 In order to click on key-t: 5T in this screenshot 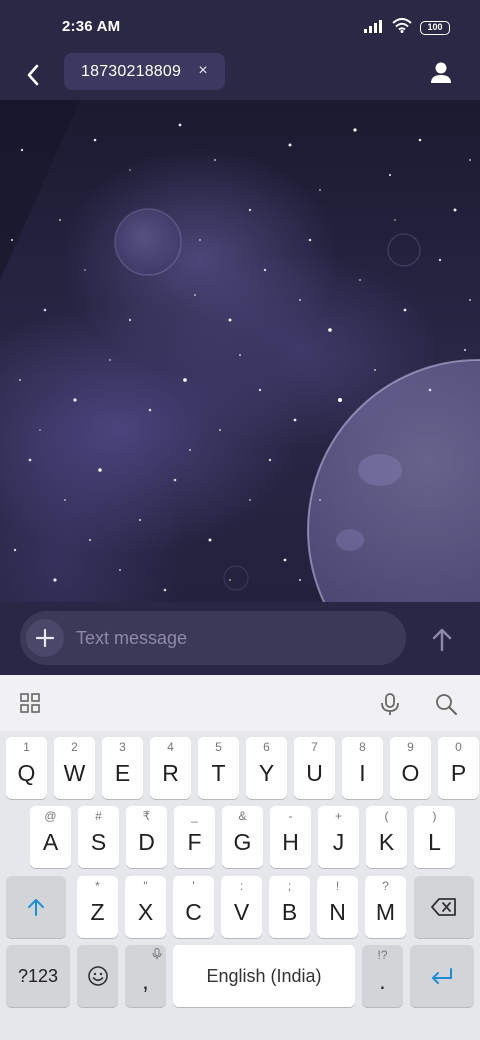, I will do `click(218, 768)`.